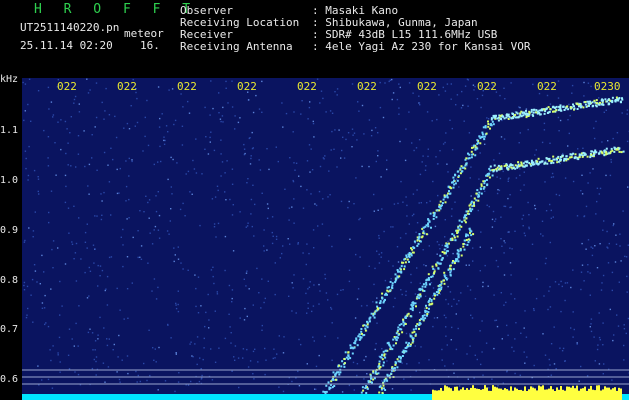  What do you see at coordinates (150, 45) in the screenshot?
I see `count-value: 16.` at bounding box center [150, 45].